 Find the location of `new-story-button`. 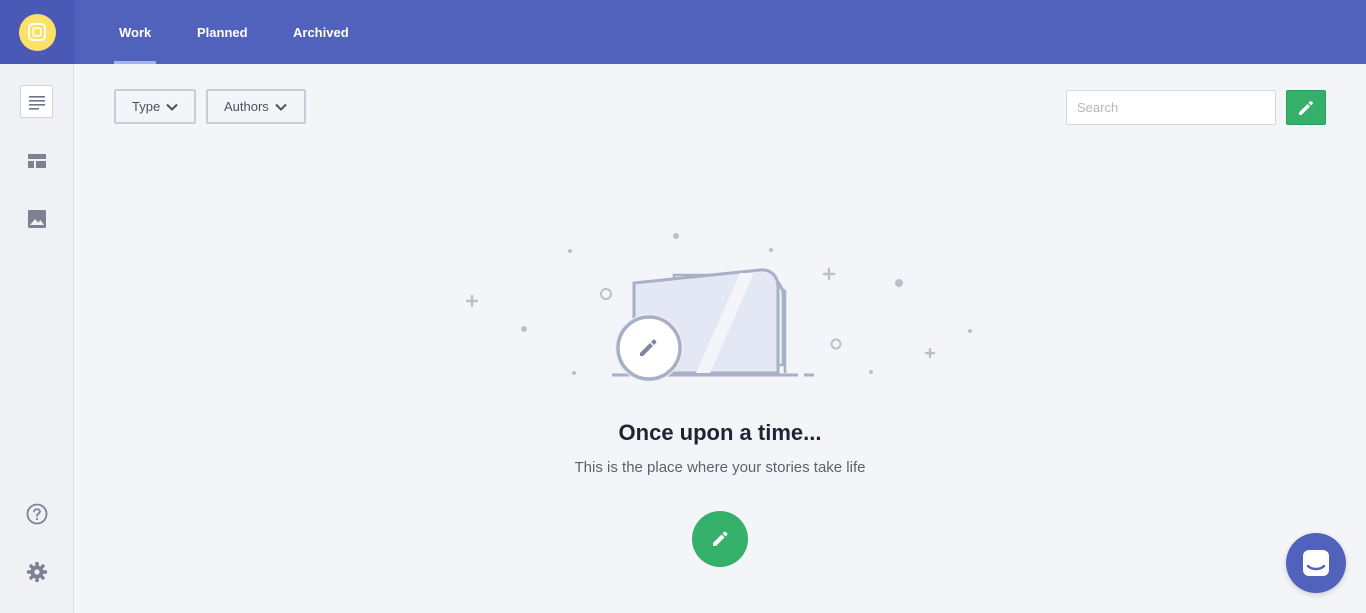

new-story-button is located at coordinates (1306, 107).